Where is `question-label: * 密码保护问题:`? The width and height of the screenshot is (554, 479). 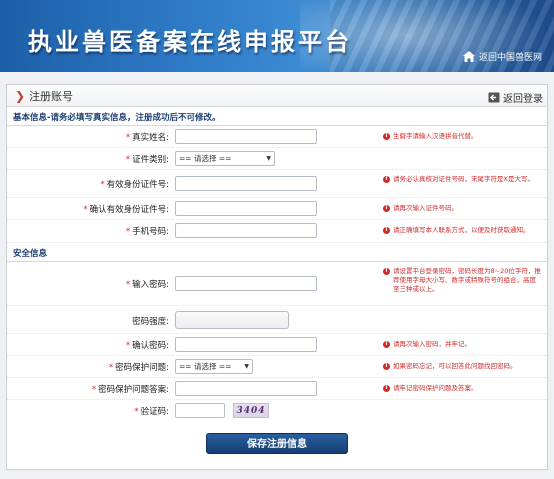
question-label: * 密码保护问题: is located at coordinates (138, 368).